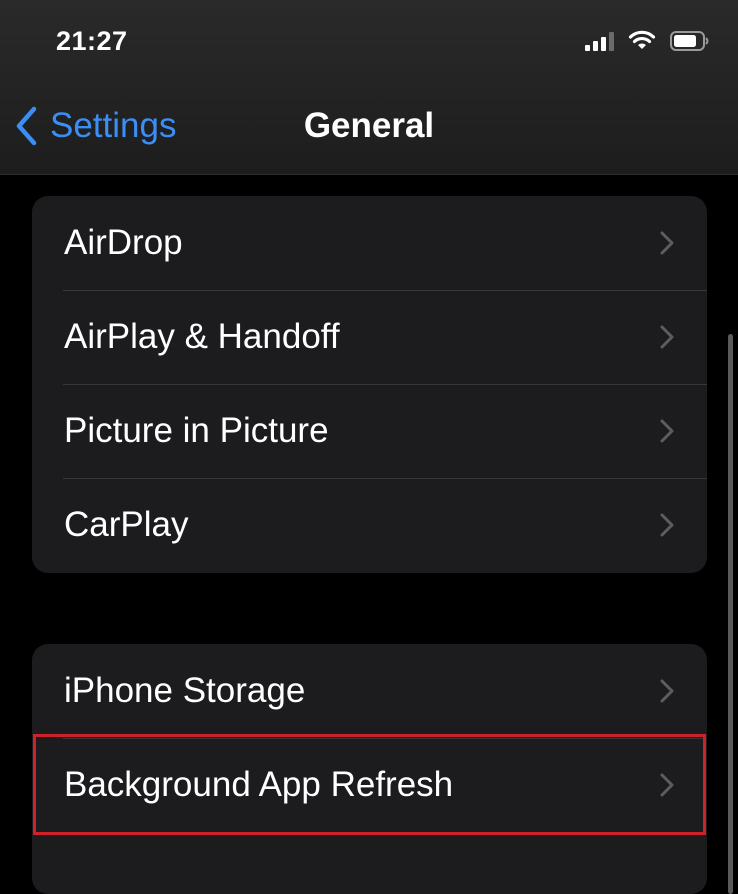 This screenshot has width=738, height=894. Describe the element at coordinates (369, 125) in the screenshot. I see `page-title: General` at that location.